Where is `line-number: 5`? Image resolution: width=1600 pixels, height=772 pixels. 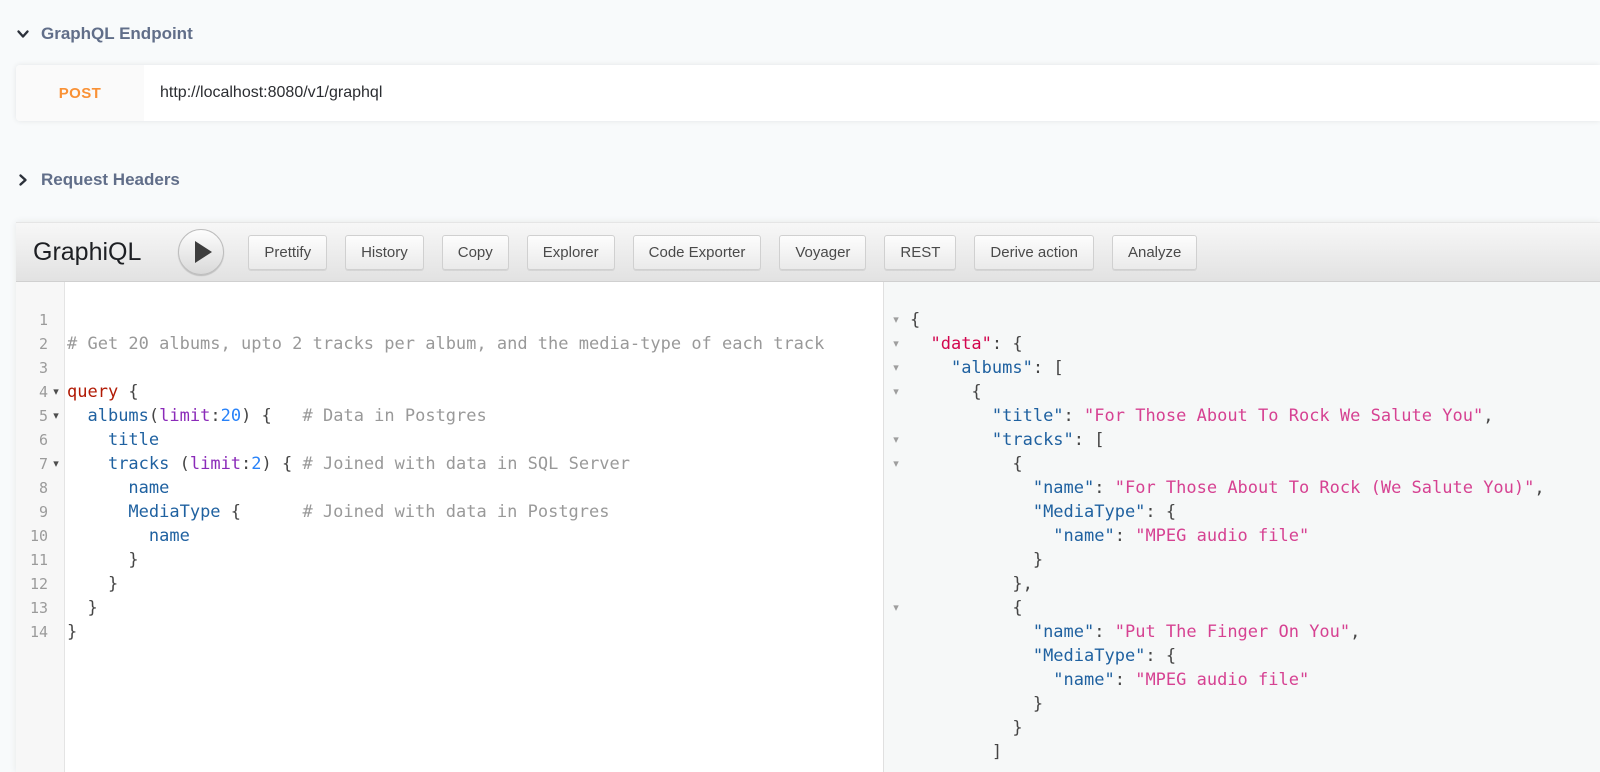
line-number: 5 is located at coordinates (43, 416).